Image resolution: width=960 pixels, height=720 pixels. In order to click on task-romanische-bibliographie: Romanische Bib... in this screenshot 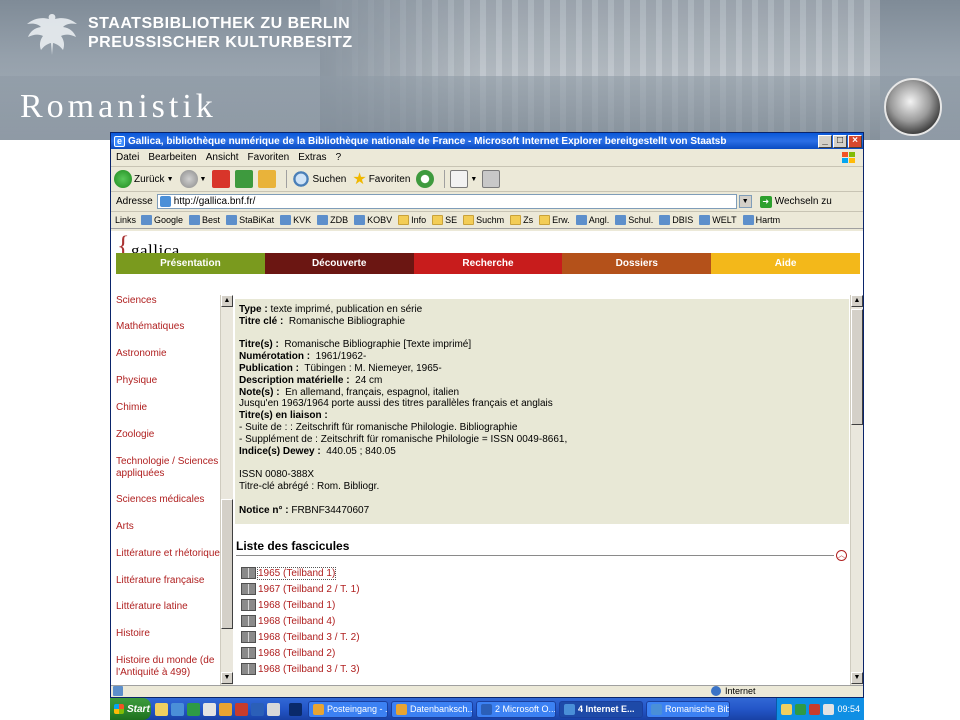, I will do `click(688, 709)`.